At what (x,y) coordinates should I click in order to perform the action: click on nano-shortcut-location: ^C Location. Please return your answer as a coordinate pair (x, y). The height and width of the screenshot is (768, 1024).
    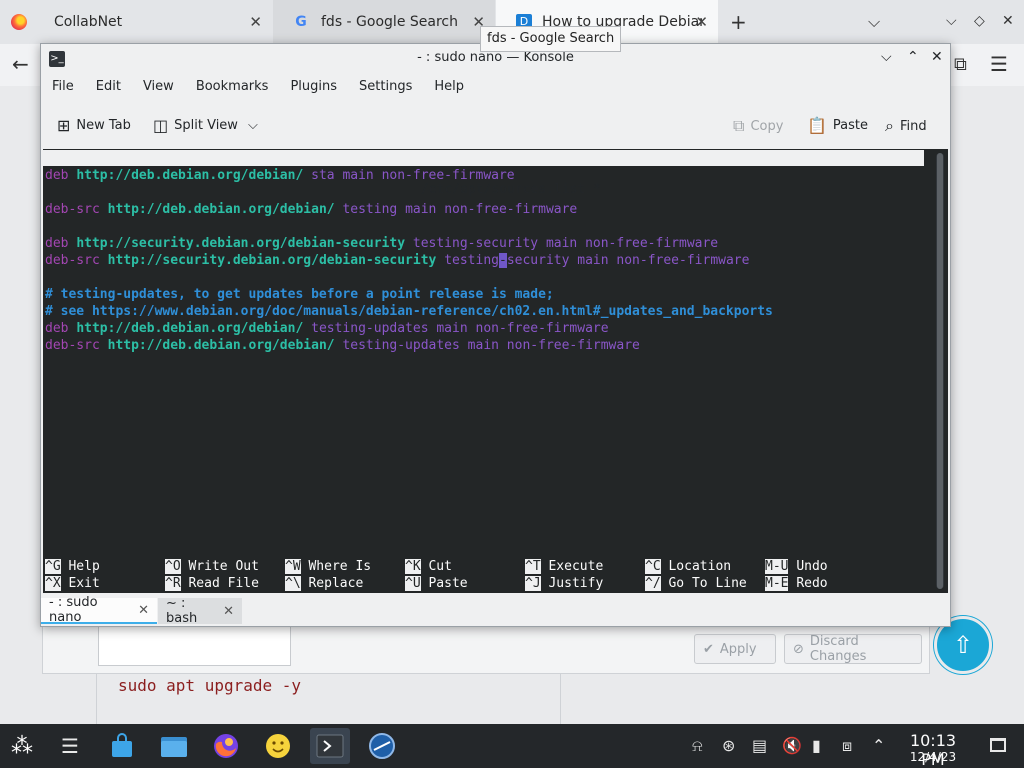
    Looking at the image, I should click on (688, 566).